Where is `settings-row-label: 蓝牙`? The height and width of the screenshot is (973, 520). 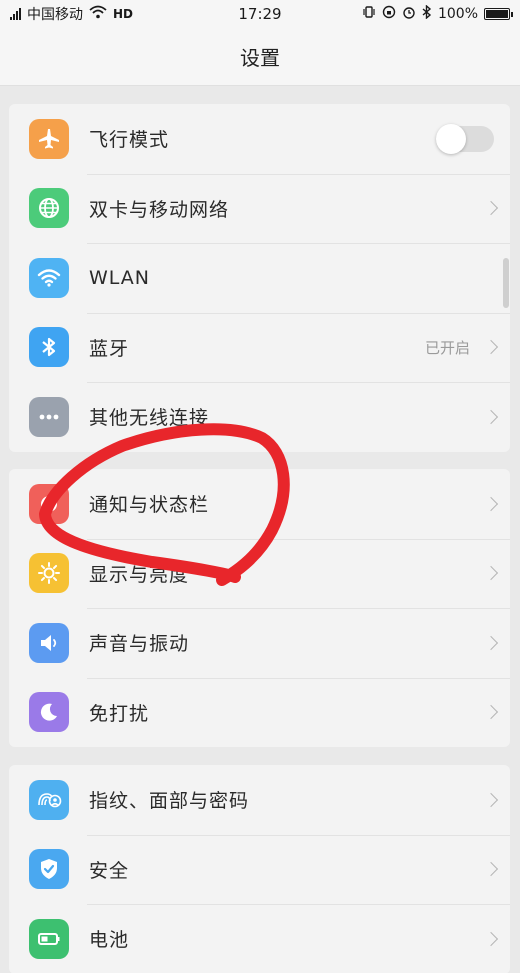 settings-row-label: 蓝牙 is located at coordinates (109, 348).